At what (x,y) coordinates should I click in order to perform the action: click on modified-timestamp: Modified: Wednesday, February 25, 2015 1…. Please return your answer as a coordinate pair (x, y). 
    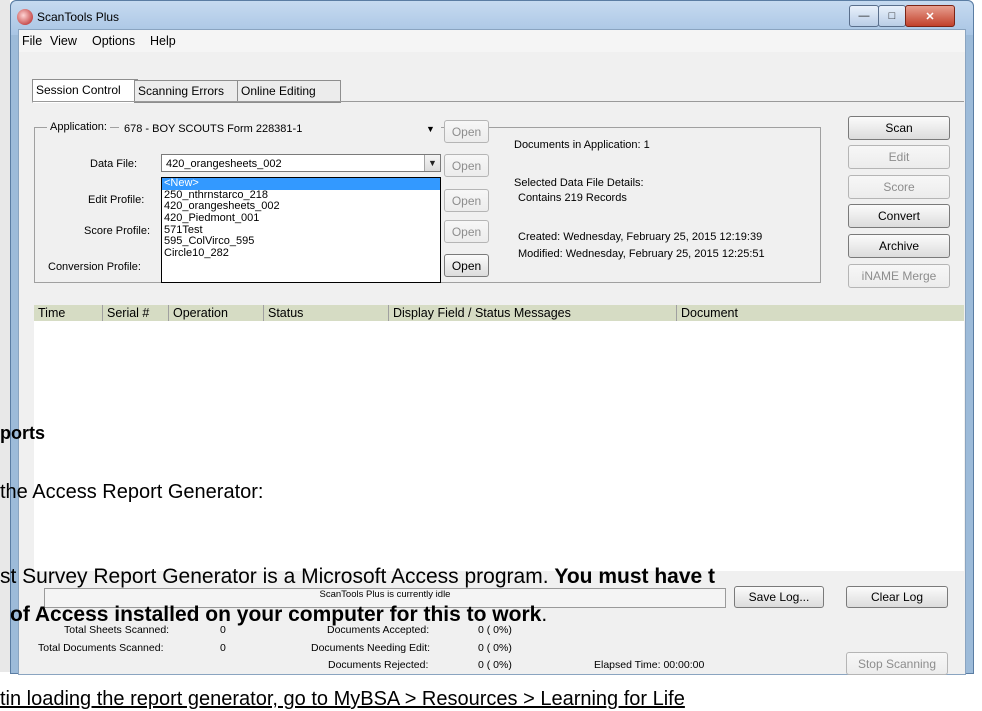
    Looking at the image, I should click on (641, 254).